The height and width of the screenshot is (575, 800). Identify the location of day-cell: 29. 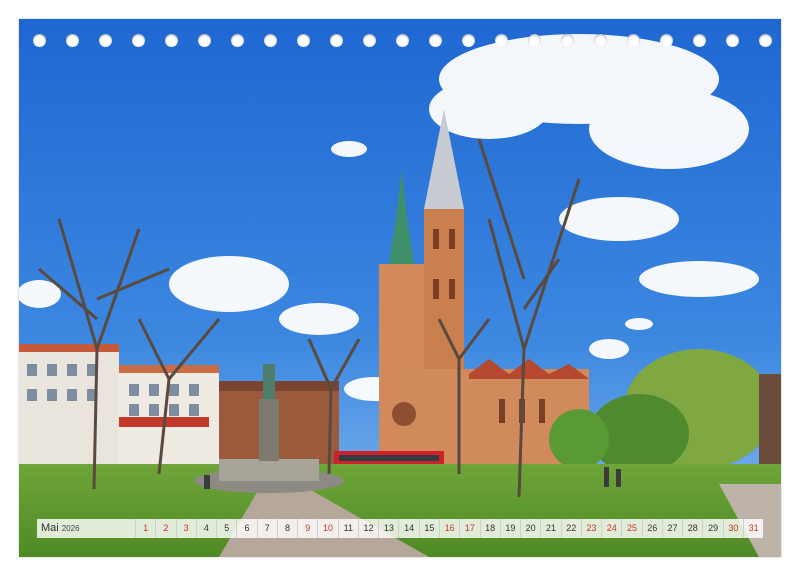
(712, 528).